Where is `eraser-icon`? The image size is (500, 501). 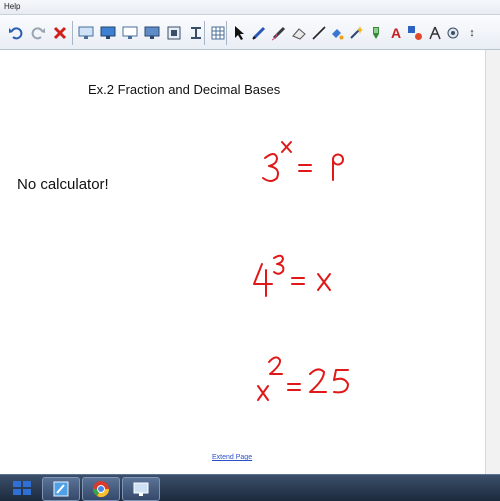
eraser-icon is located at coordinates (299, 33).